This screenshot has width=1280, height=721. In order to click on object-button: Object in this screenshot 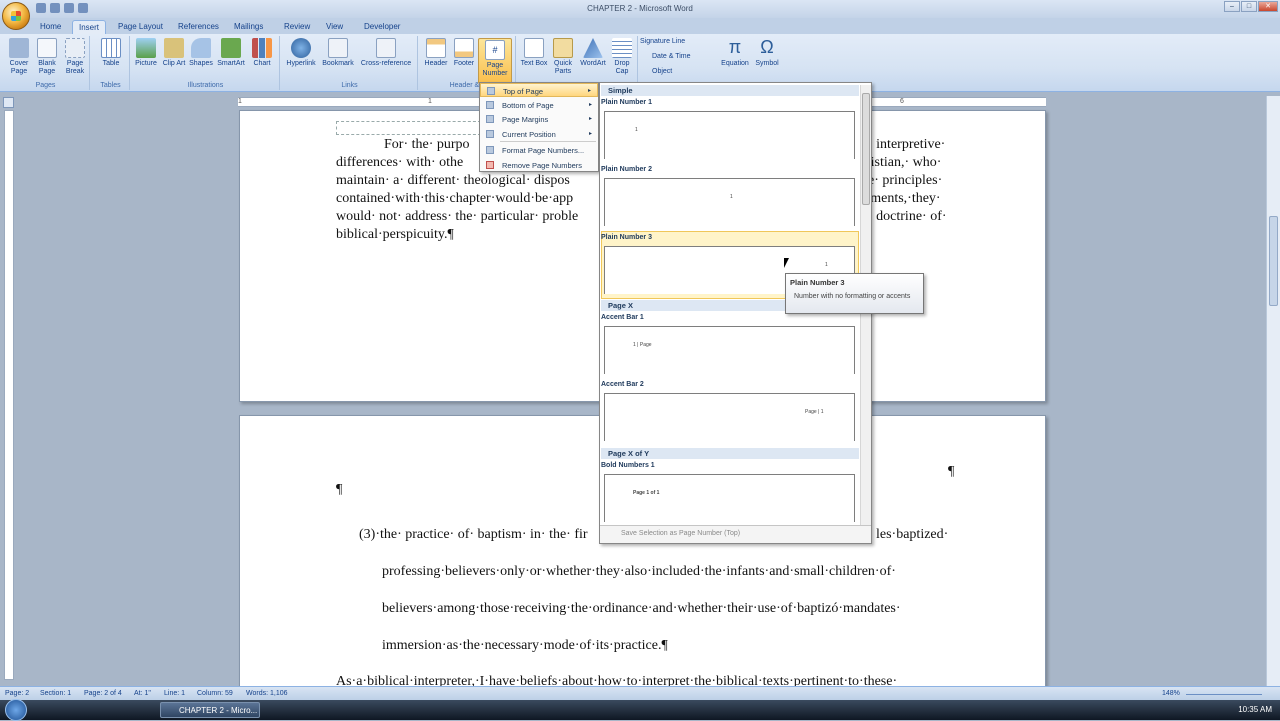, I will do `click(662, 71)`.